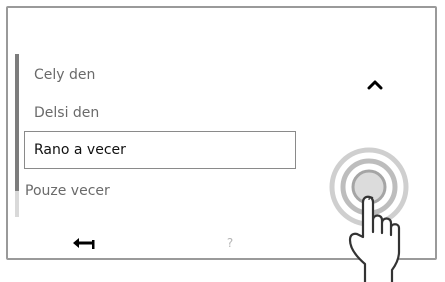 The height and width of the screenshot is (282, 445). I want to click on menu-item-label-selected: Rano a vecer, so click(80, 150).